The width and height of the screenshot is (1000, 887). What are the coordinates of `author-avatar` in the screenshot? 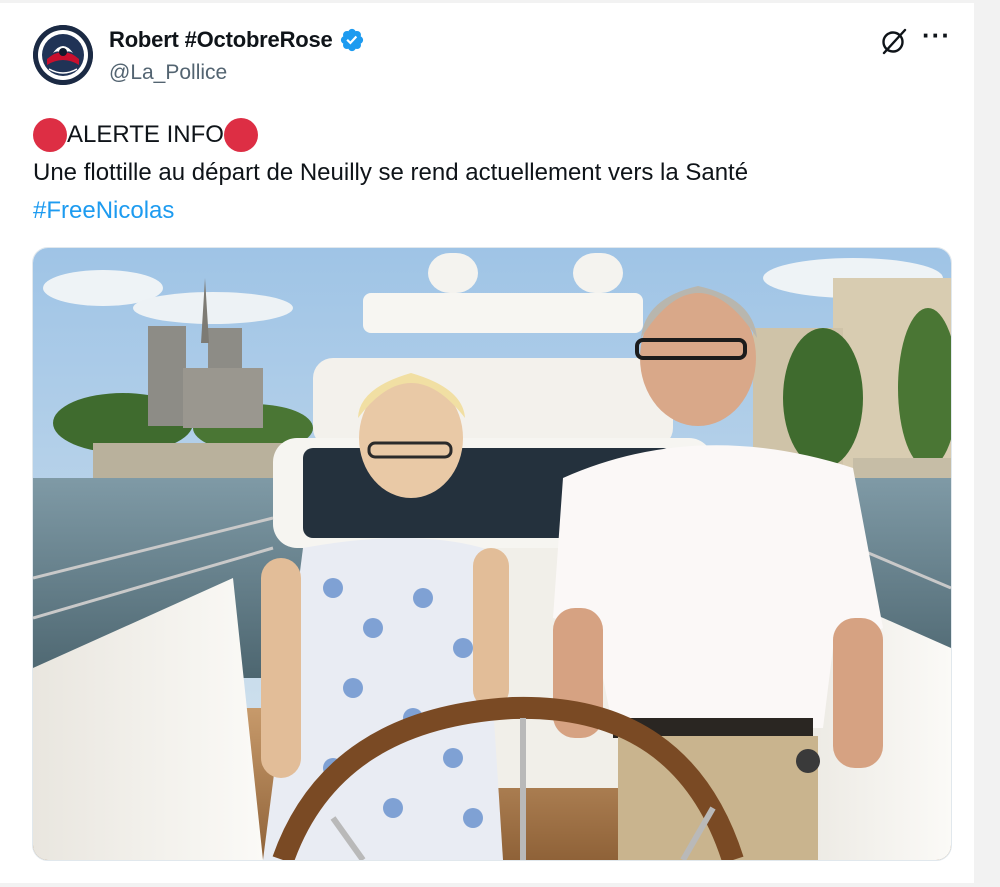 It's located at (63, 55).